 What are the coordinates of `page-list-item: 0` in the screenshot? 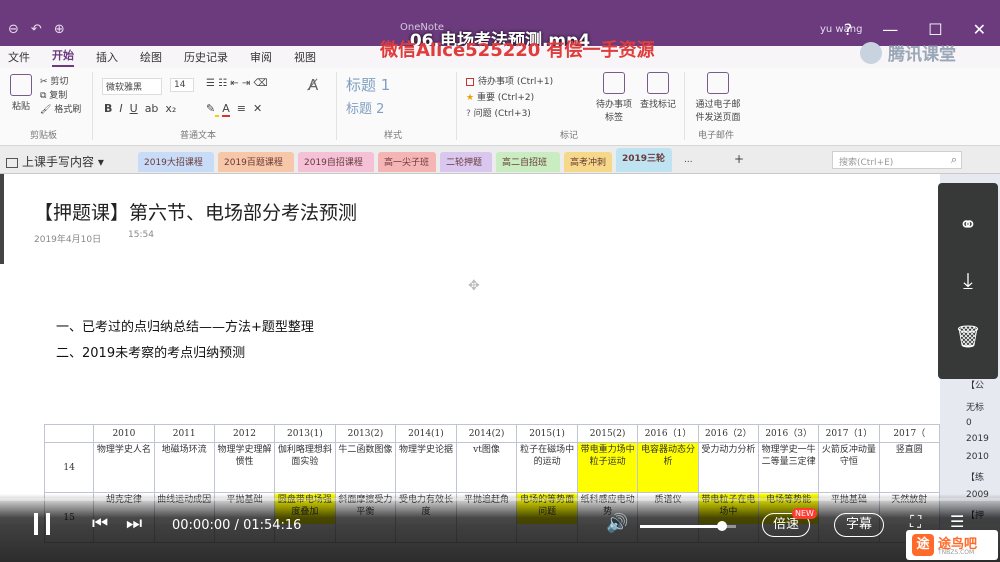 It's located at (969, 423).